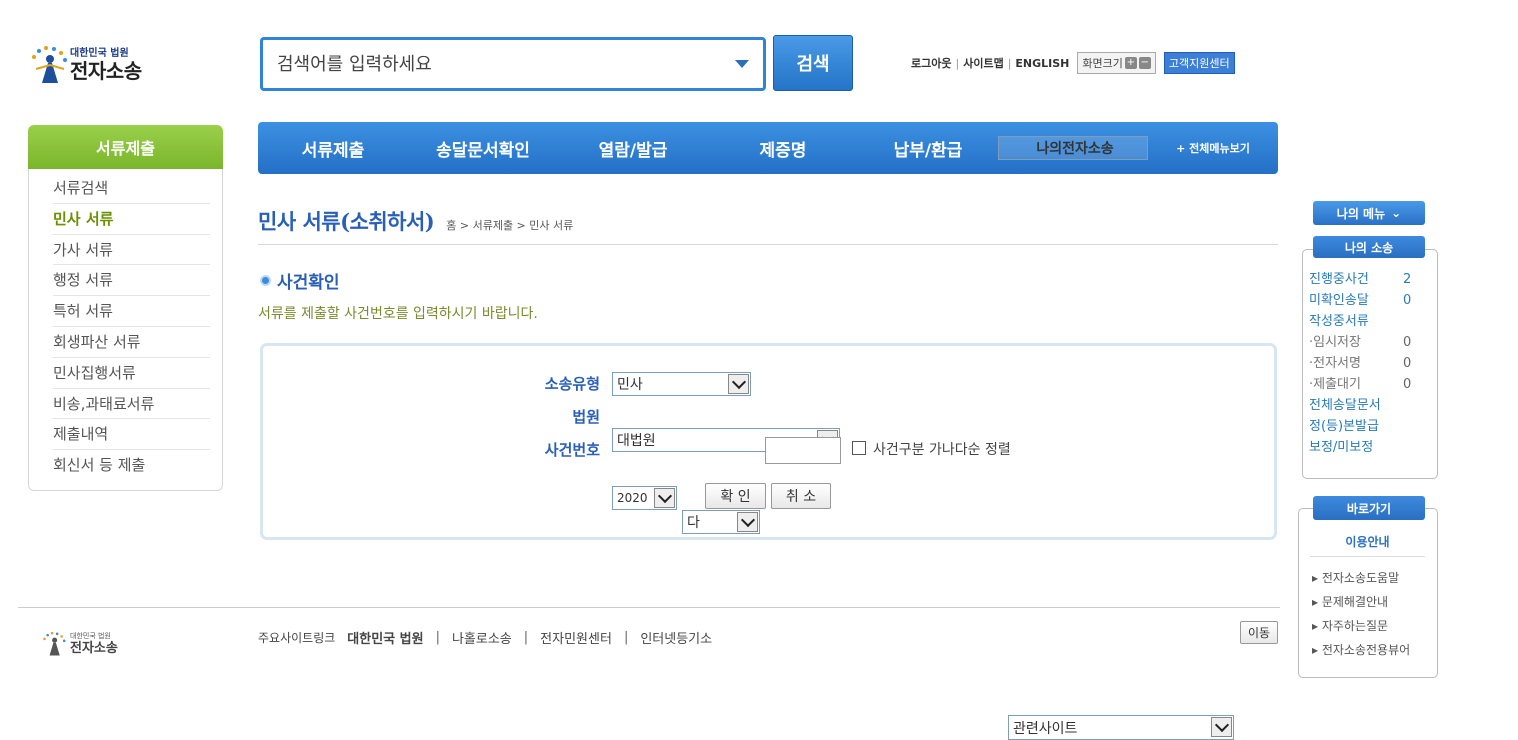 This screenshot has width=1518, height=740. What do you see at coordinates (1213, 148) in the screenshot?
I see `nav-all-menu: + 전체메뉴보기` at bounding box center [1213, 148].